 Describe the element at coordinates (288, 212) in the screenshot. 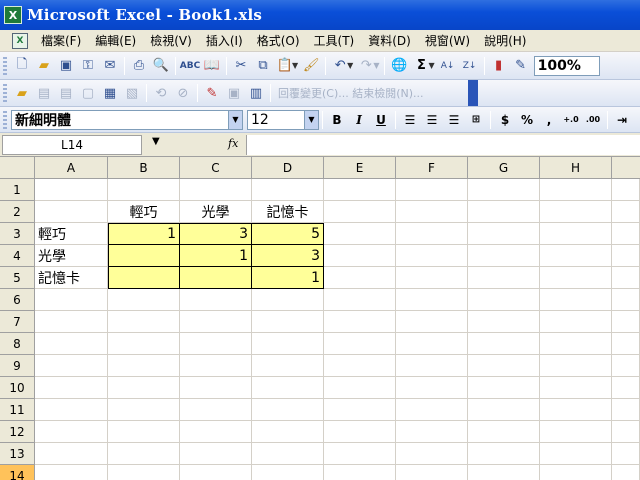

I see `cell-d2: 記憶卡` at that location.